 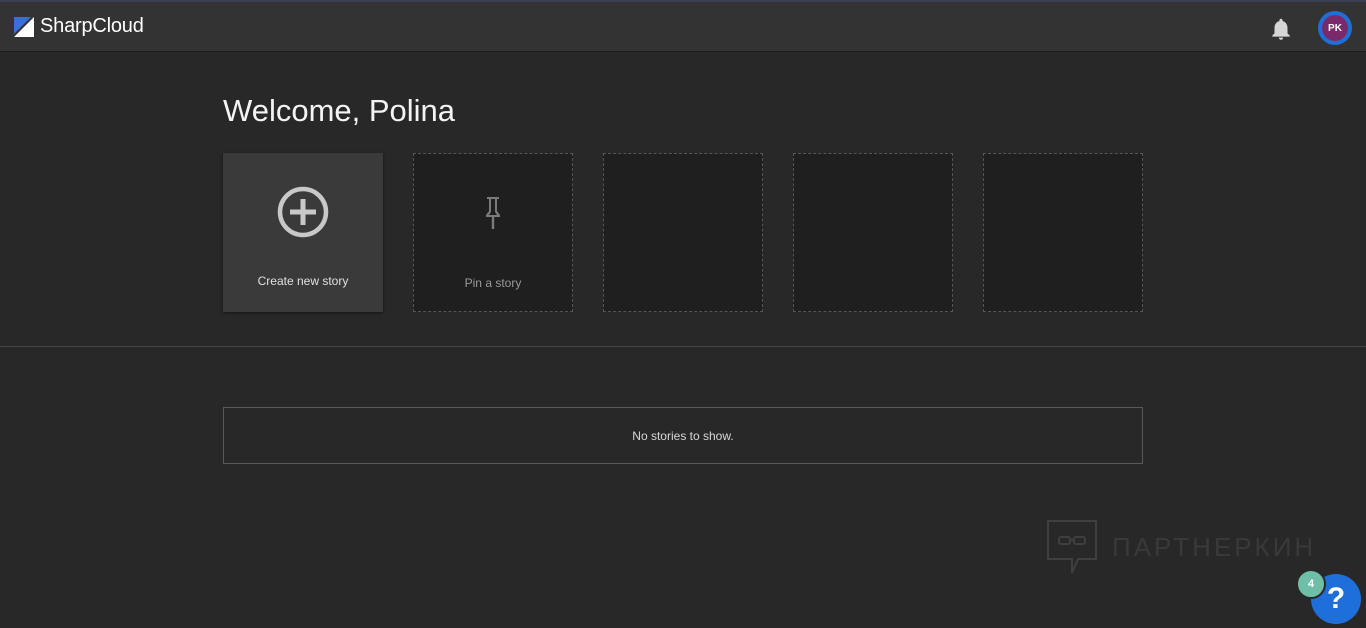 I want to click on section-divider, so click(x=683, y=346).